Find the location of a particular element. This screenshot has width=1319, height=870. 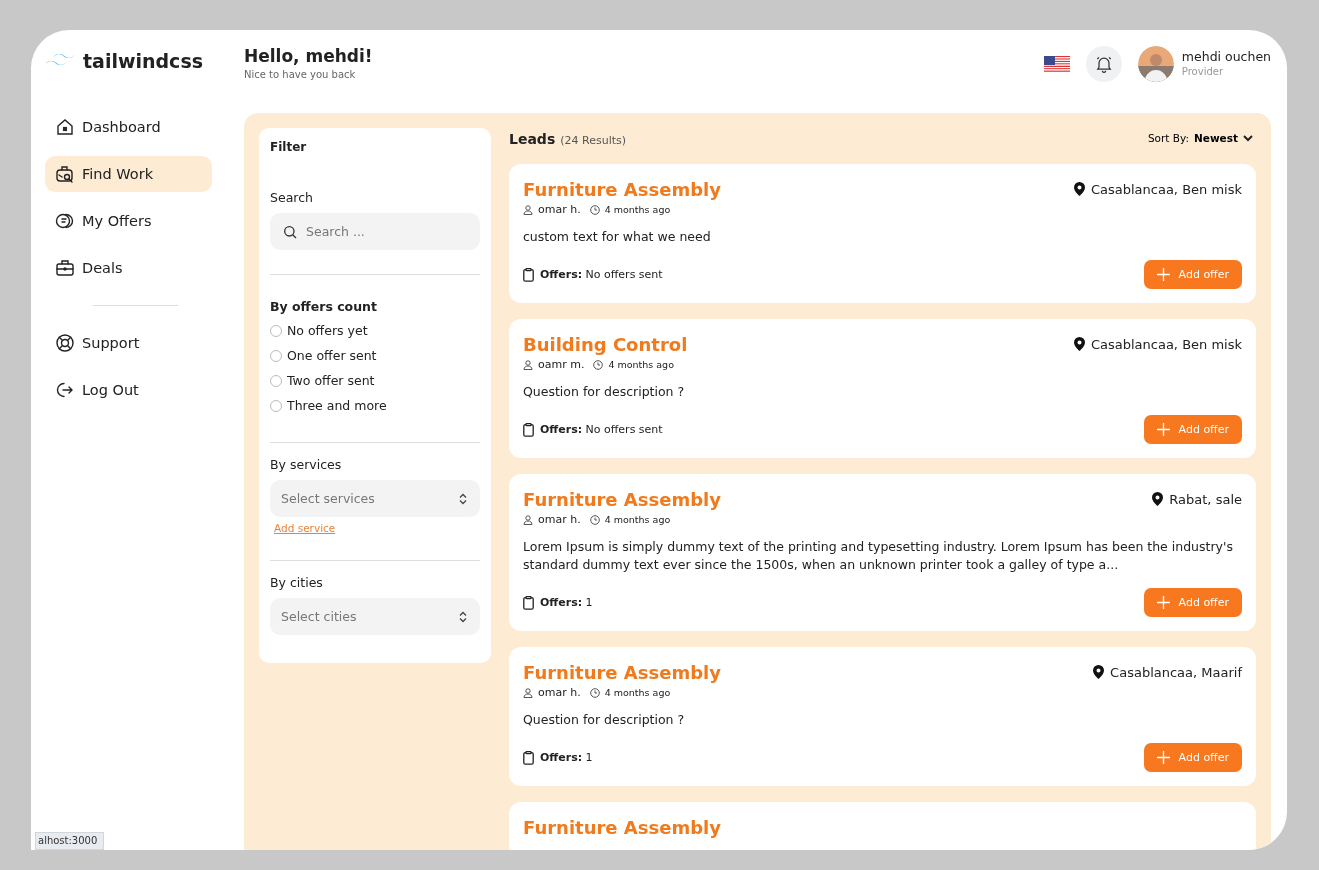

leads-title: Leads is located at coordinates (532, 138).